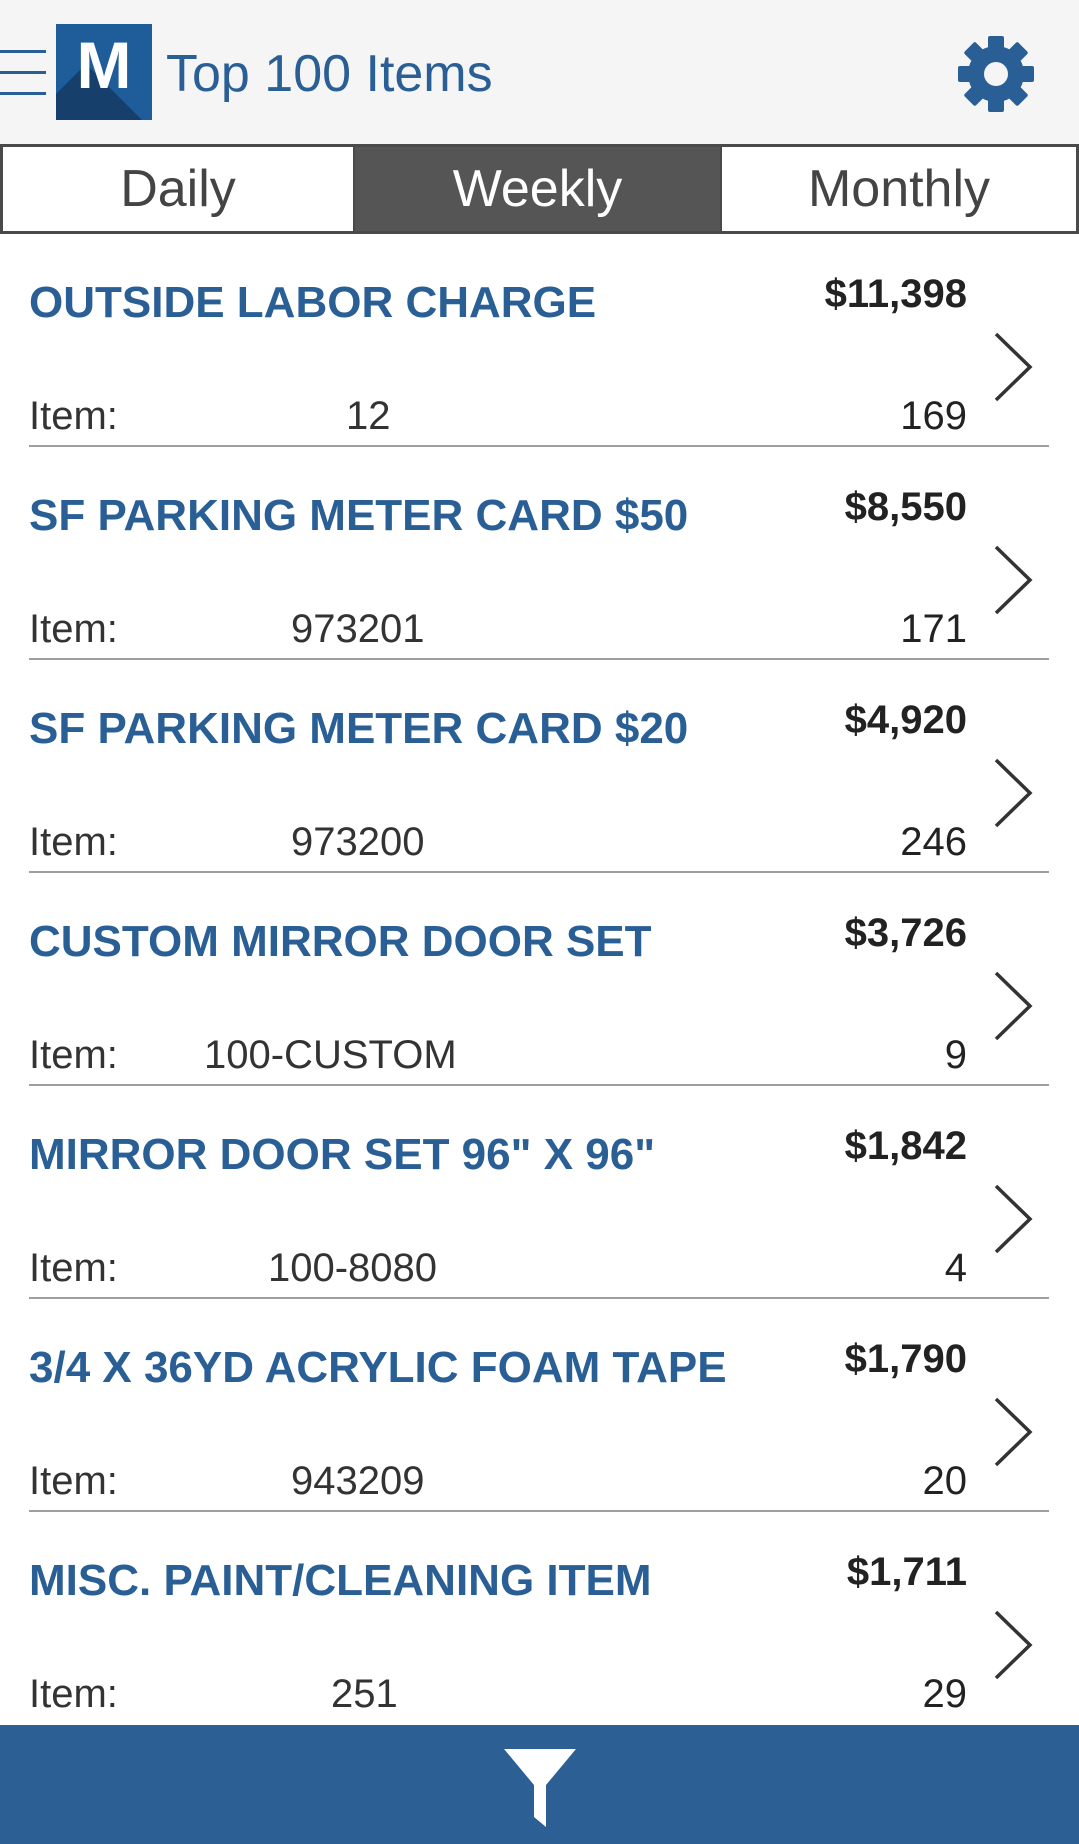 Image resolution: width=1079 pixels, height=1844 pixels. What do you see at coordinates (364, 1694) in the screenshot?
I see `item-number: 251` at bounding box center [364, 1694].